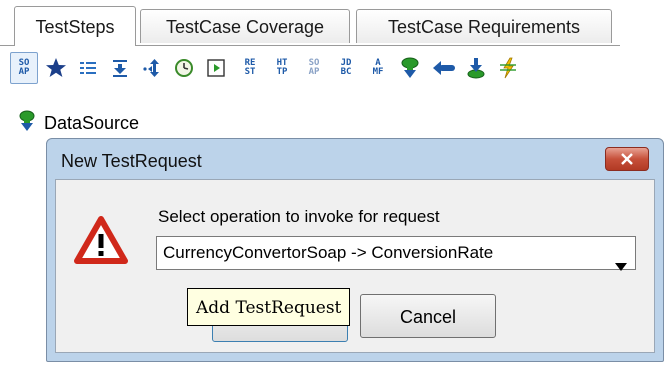 The height and width of the screenshot is (369, 666). Describe the element at coordinates (152, 68) in the screenshot. I see `conditional-goto-icon` at that location.